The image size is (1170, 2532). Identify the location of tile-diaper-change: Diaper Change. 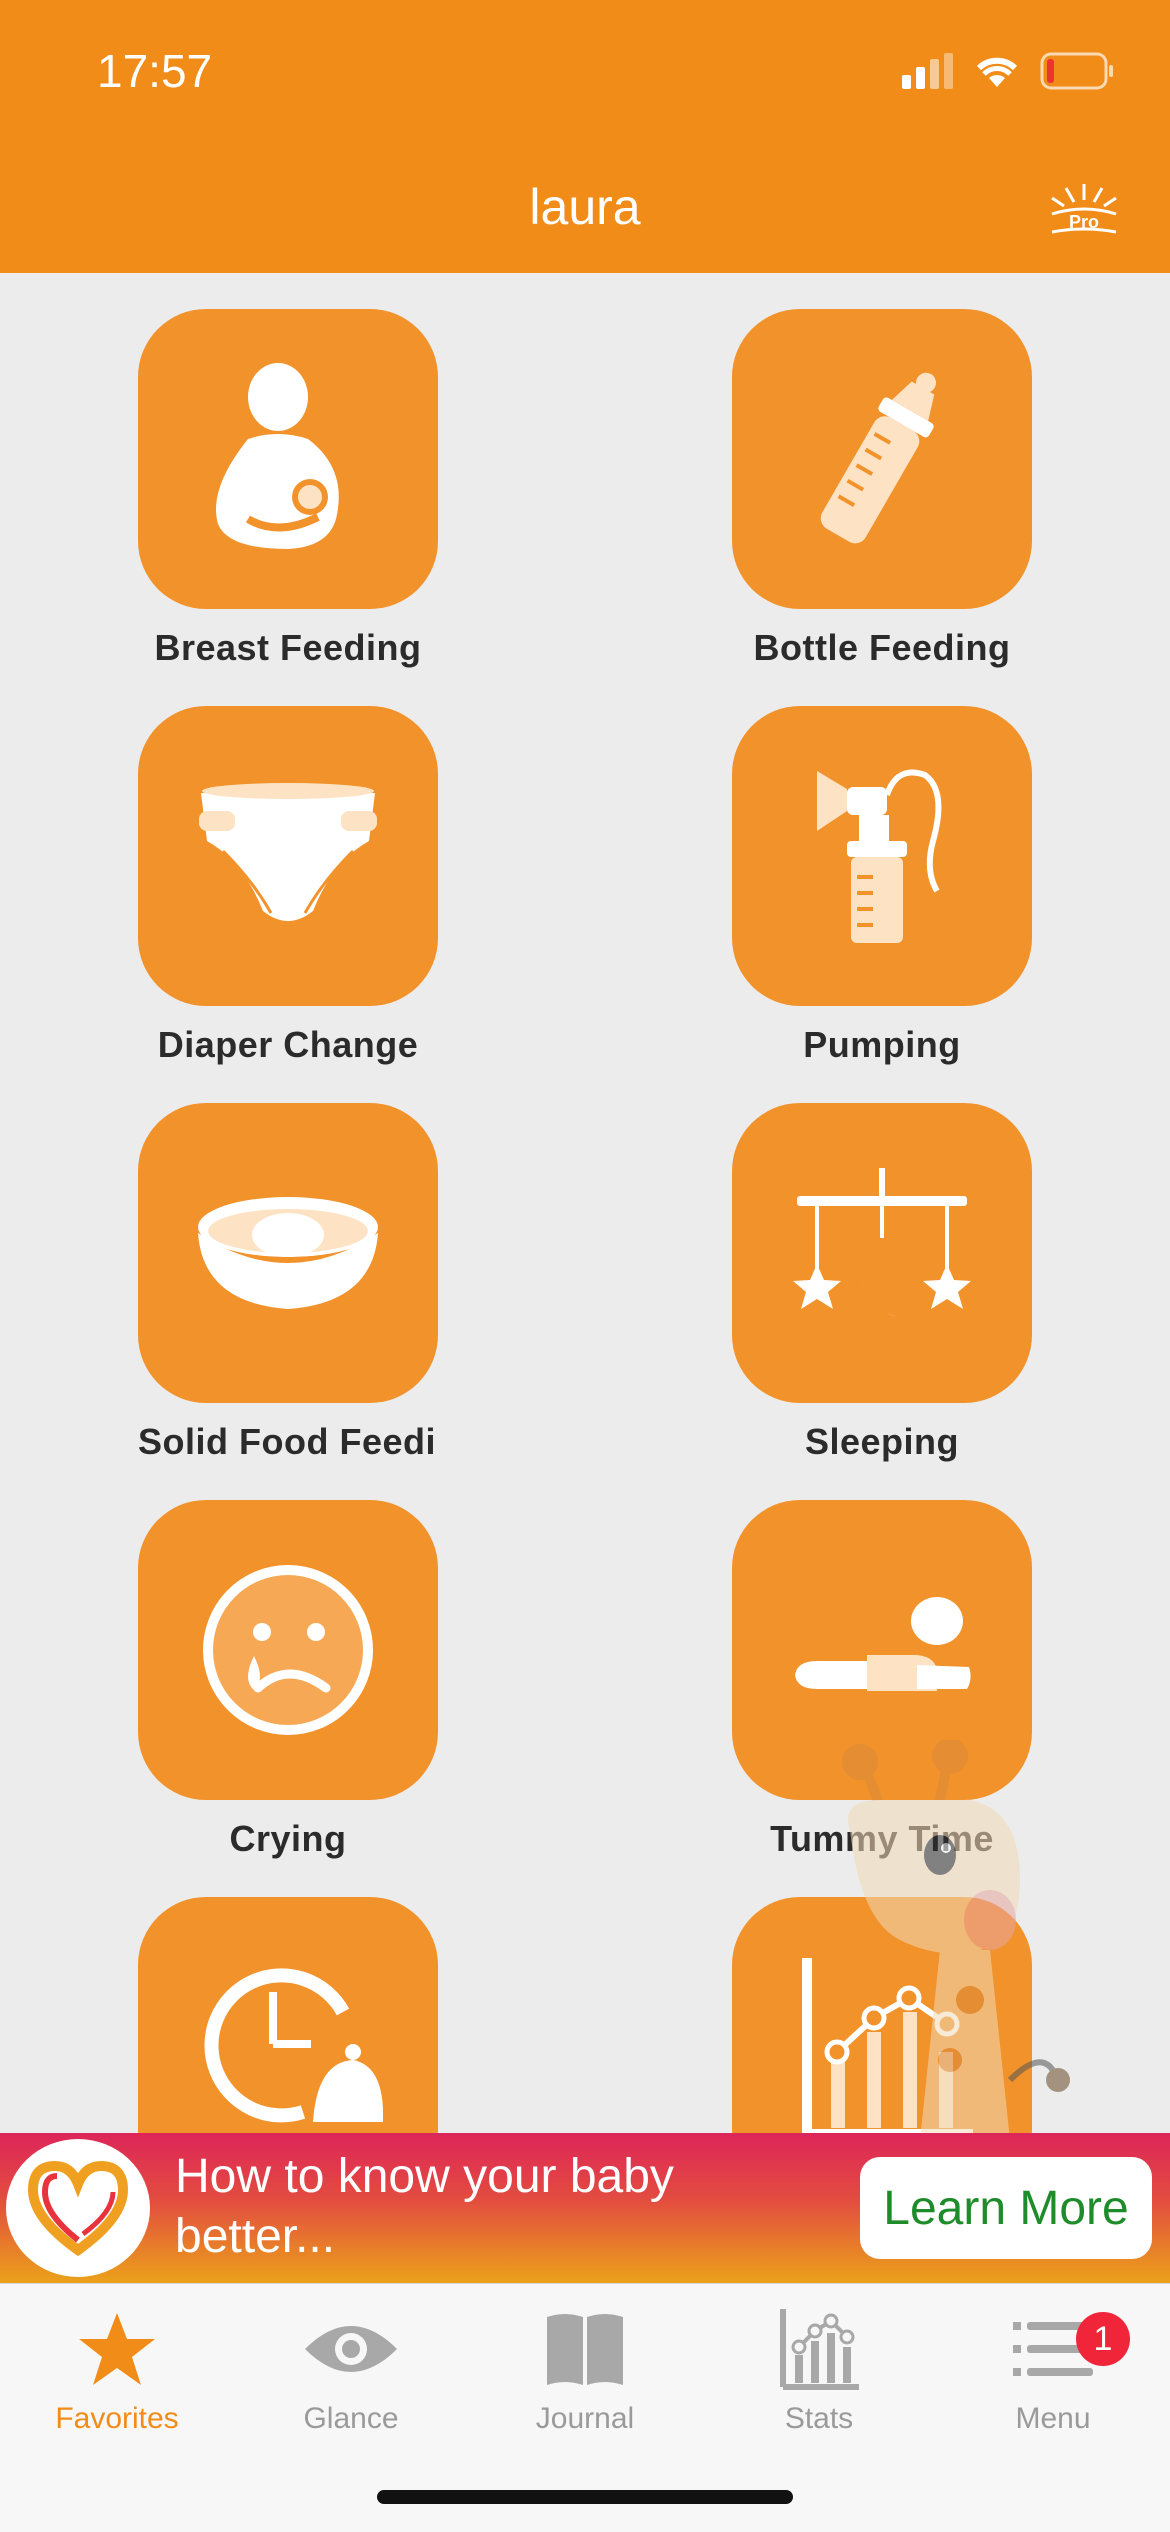
(288, 886).